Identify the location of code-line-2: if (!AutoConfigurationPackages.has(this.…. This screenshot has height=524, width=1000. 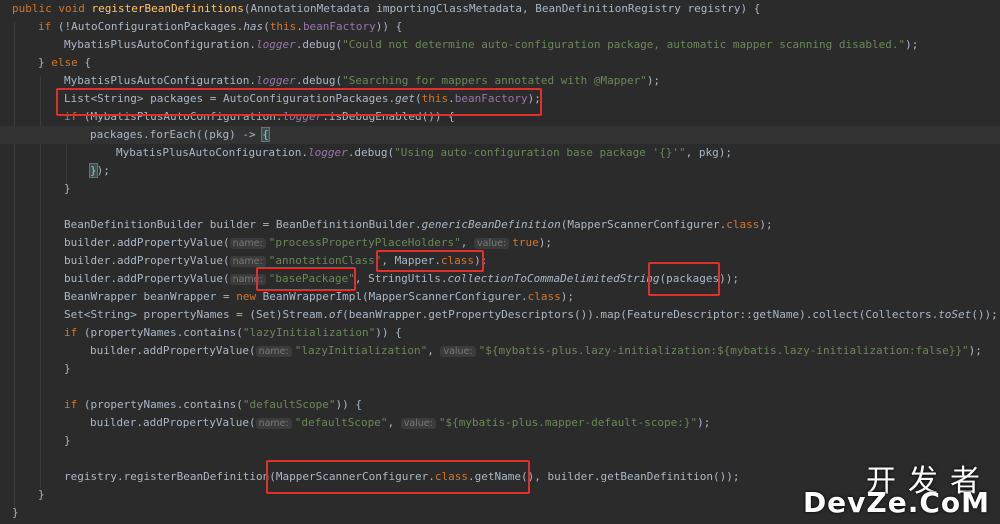
(220, 27).